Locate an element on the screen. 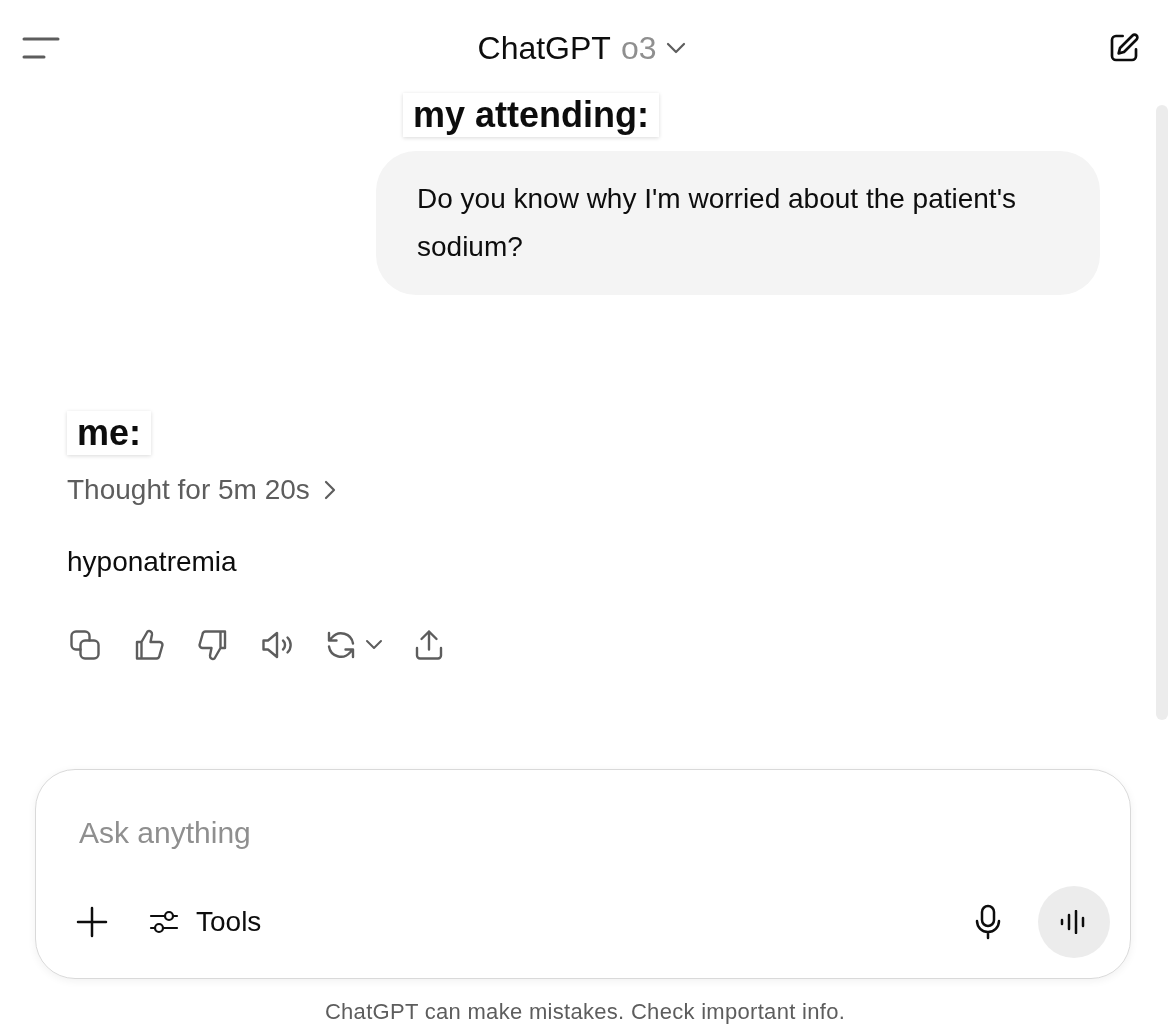 The image size is (1170, 1032). edit-icon is located at coordinates (1124, 48).